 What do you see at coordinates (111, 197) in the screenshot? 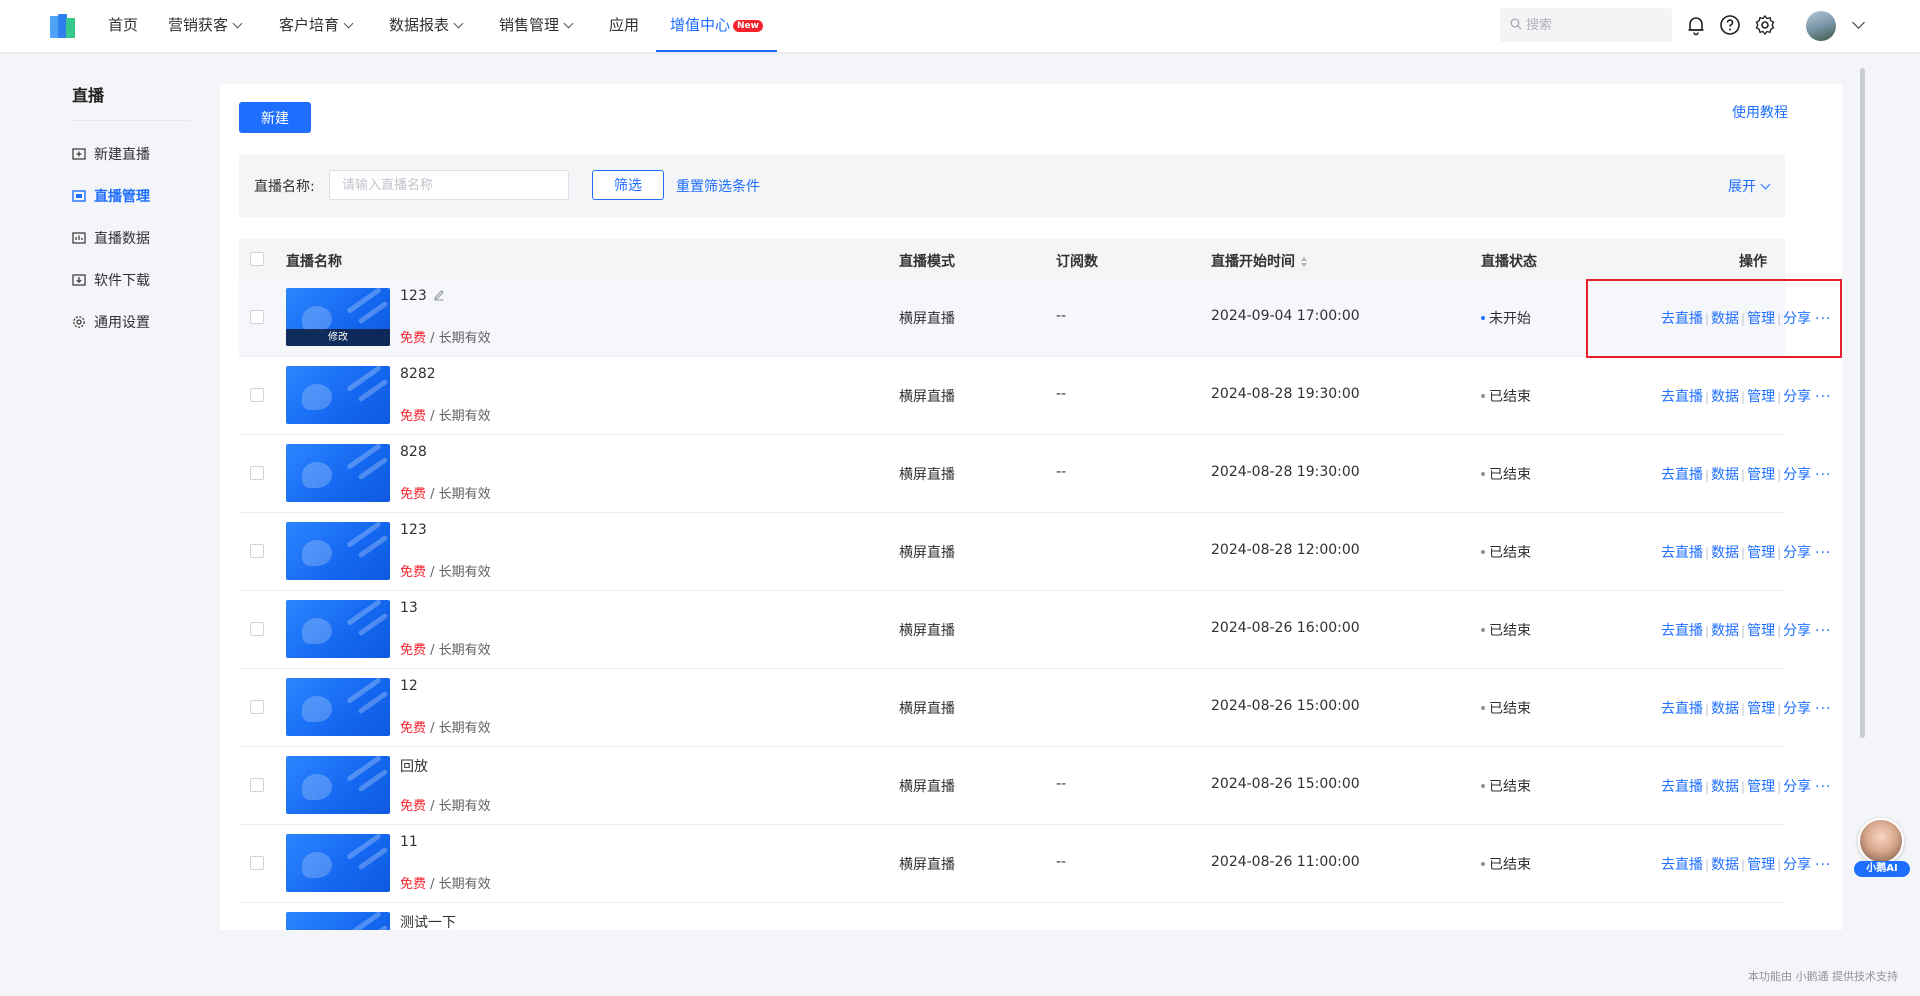
I see `sidebar-item-live-manage: 直播管理` at bounding box center [111, 197].